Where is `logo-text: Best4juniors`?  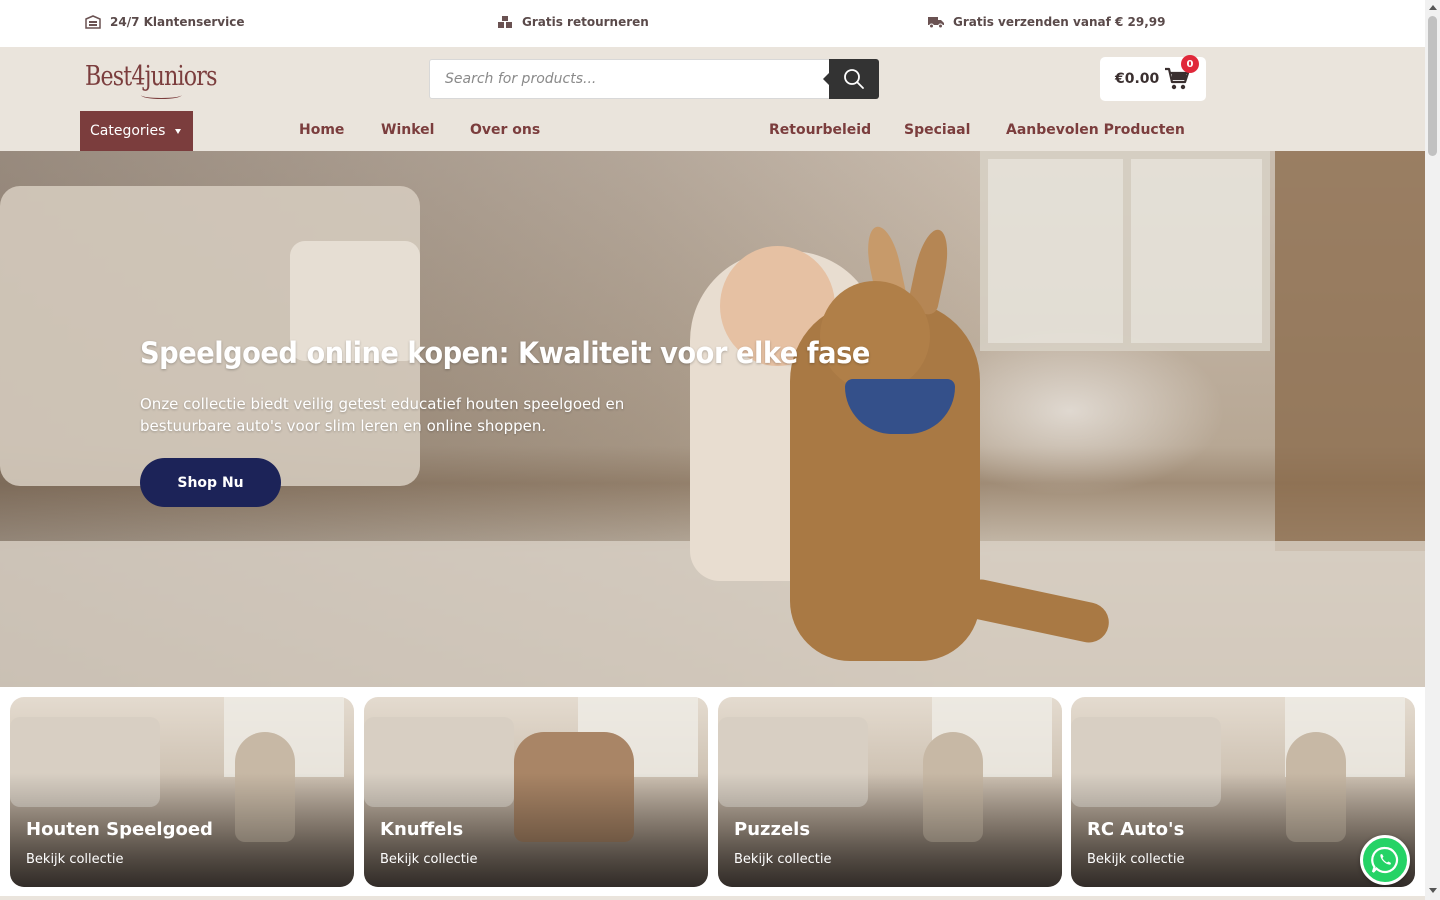
logo-text: Best4juniors is located at coordinates (151, 76).